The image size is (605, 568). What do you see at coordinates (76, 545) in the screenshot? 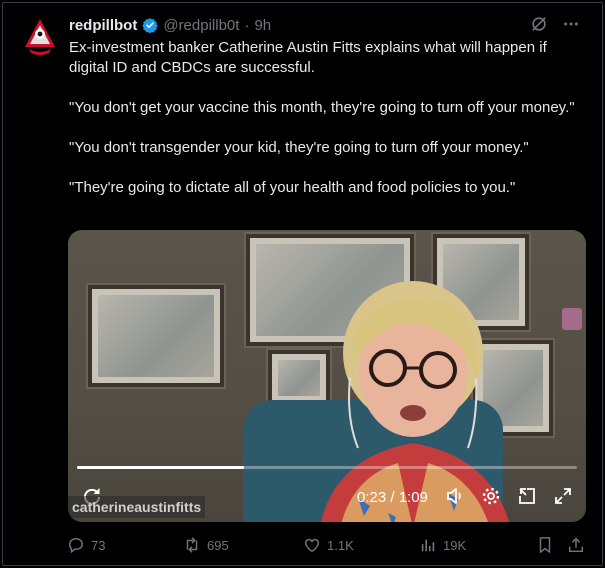
I see `reply-icon` at bounding box center [76, 545].